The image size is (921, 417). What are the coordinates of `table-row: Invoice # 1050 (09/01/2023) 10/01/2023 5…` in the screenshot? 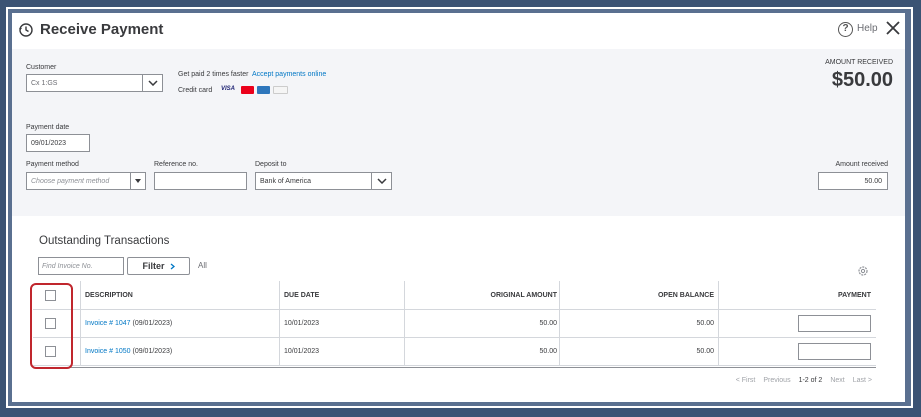 It's located at (454, 352).